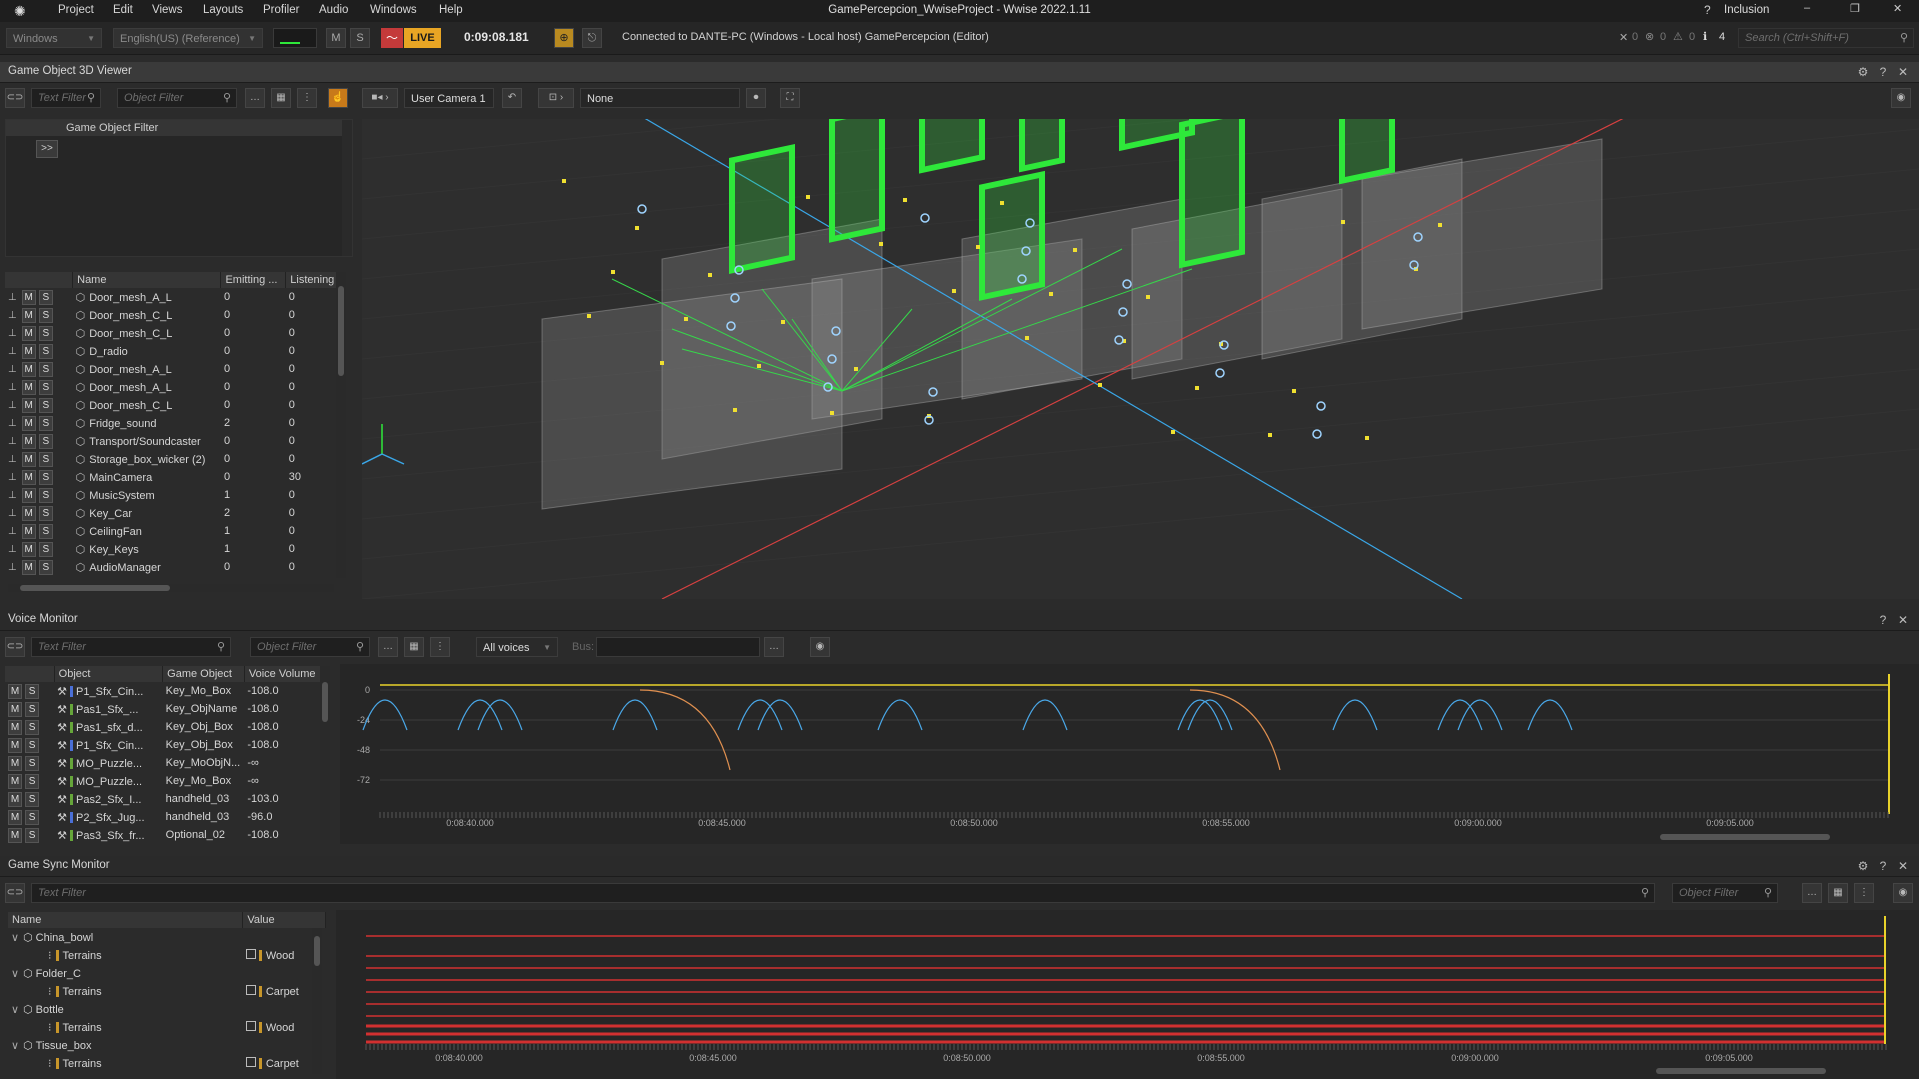  I want to click on table-row: M S ⚒ P1_Sfx_Cin... Key_Mo_Box -108.0, so click(165, 691).